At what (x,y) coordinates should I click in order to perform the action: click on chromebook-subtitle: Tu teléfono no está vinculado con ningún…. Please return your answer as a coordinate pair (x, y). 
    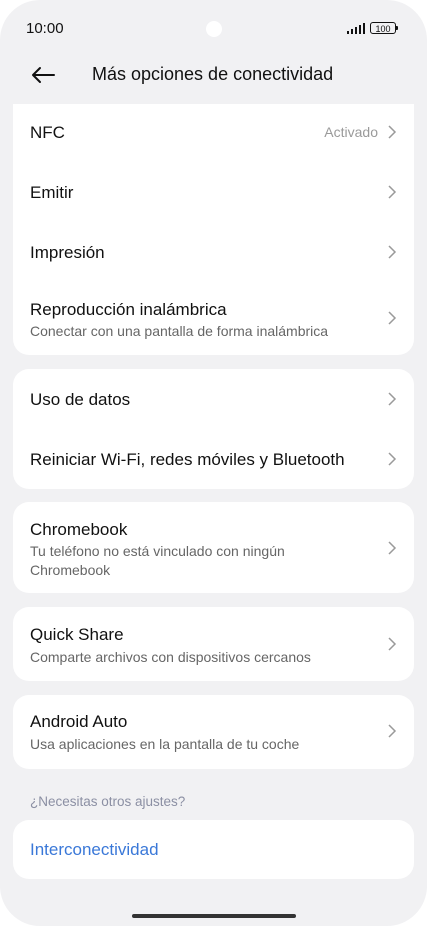
    Looking at the image, I should click on (157, 560).